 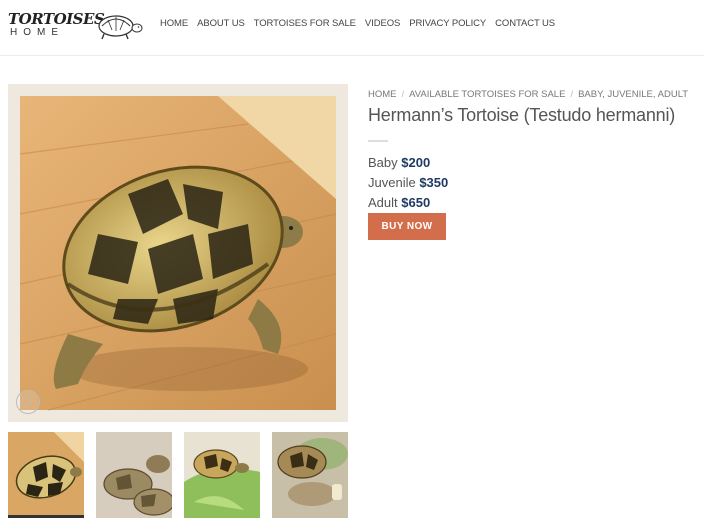 I want to click on nav-contact-us: CONTACT US, so click(x=525, y=23).